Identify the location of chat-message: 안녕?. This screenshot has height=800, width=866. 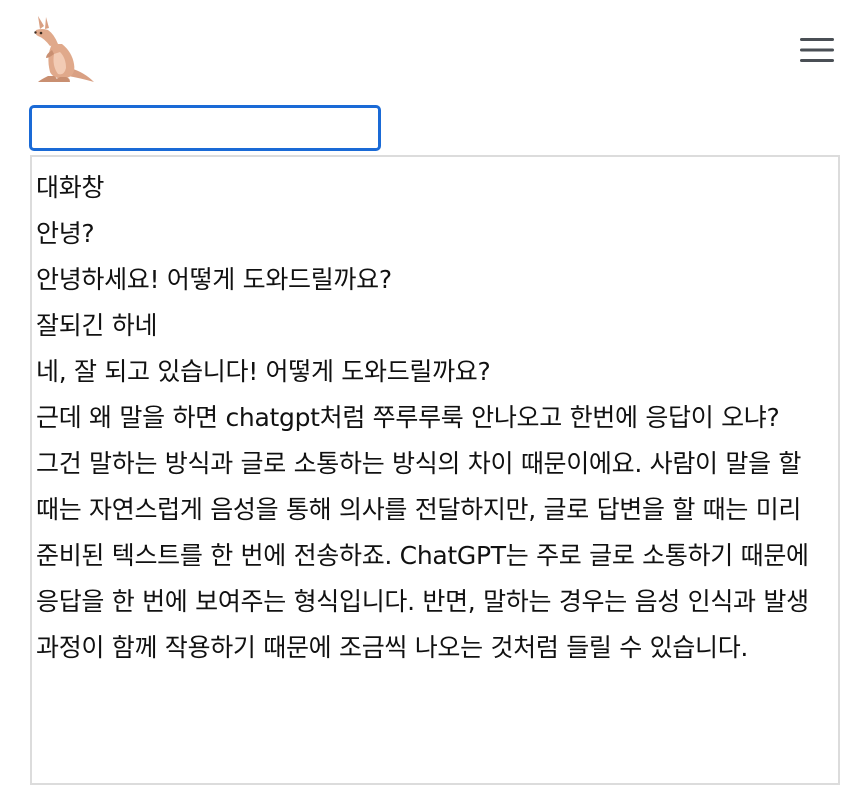
(65, 233).